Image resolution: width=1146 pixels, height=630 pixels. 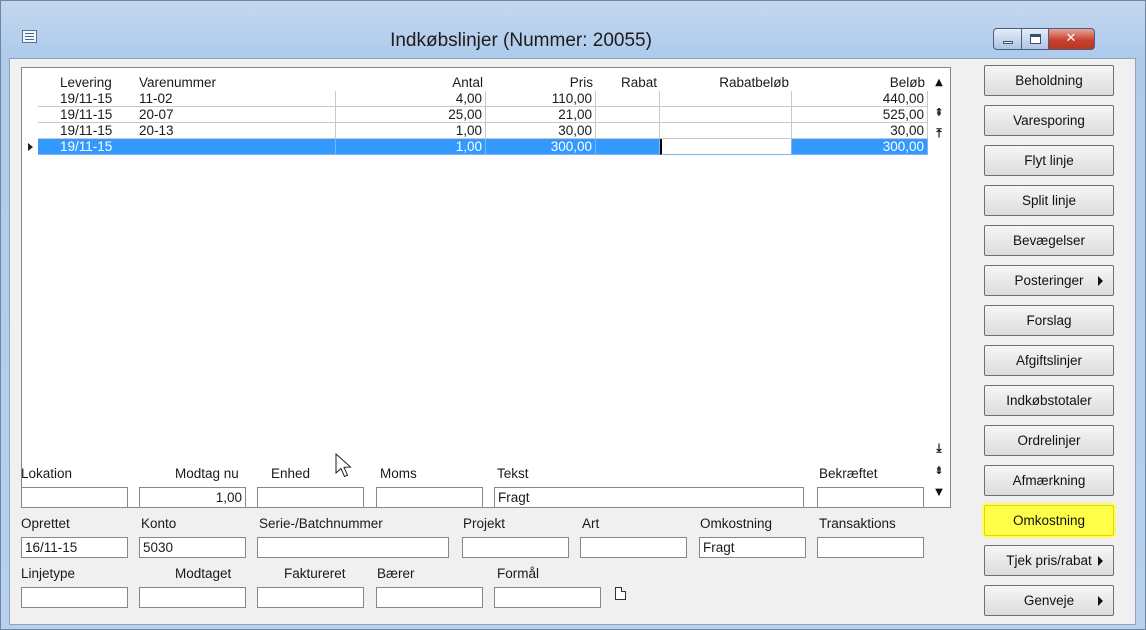 I want to click on table-row: 19/11-15 11-02 4,00 110,00 440,00, so click(x=475, y=99).